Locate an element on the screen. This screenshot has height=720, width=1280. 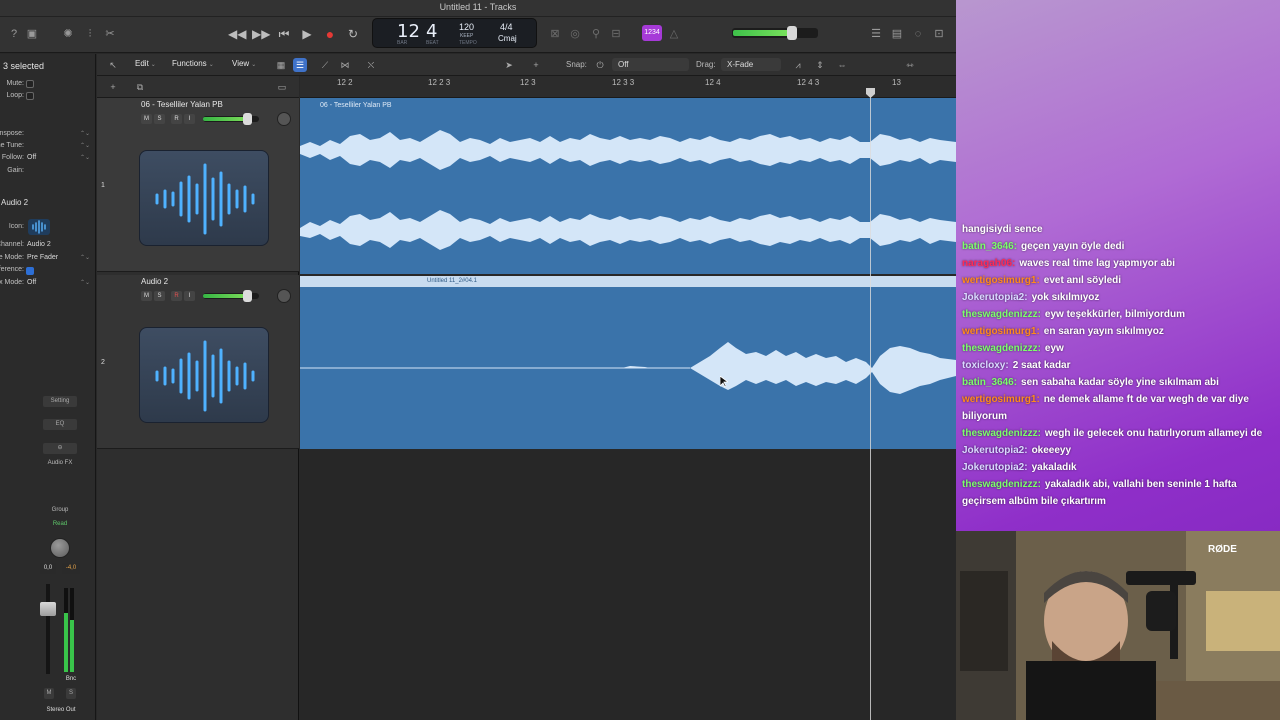
loop-checkbox is located at coordinates (30, 96).